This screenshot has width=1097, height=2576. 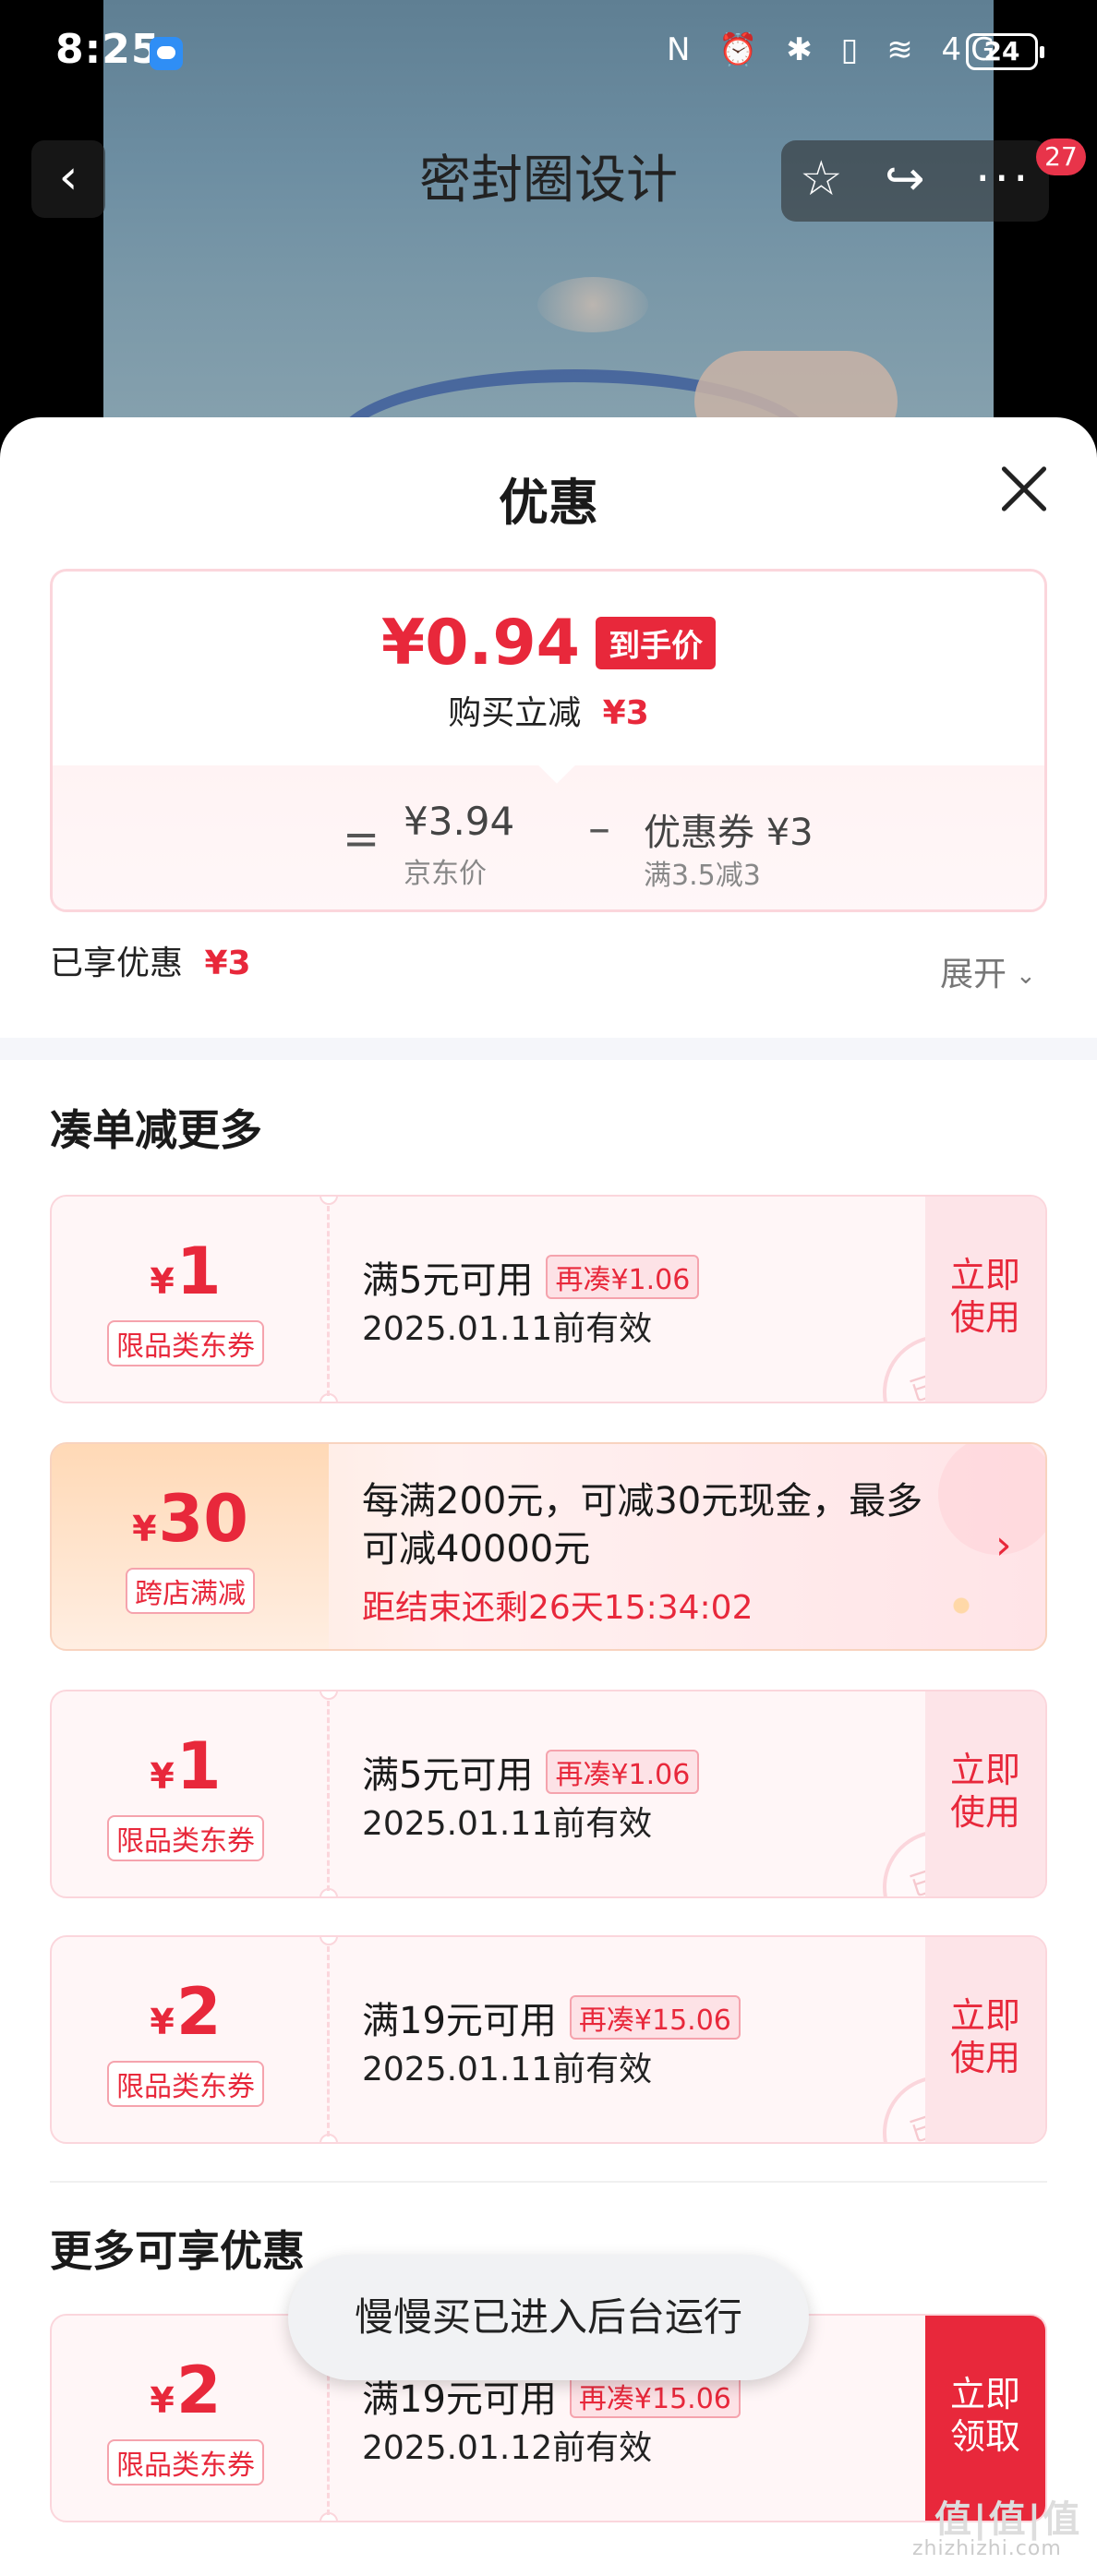 I want to click on expand-button: 展开 ⌄, so click(x=988, y=971).